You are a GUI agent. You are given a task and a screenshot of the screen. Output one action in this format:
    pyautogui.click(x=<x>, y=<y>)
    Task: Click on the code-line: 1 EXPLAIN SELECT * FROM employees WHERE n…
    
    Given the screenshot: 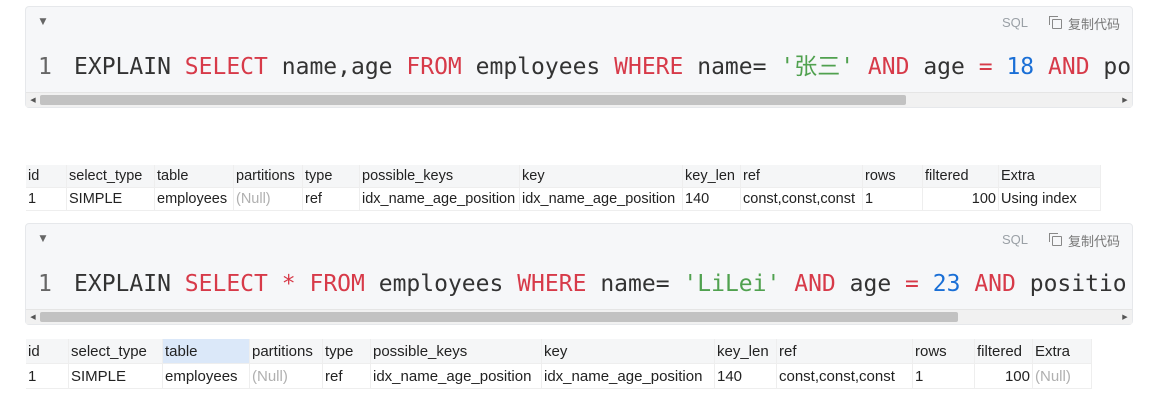 What is the action you would take?
    pyautogui.click(x=585, y=284)
    